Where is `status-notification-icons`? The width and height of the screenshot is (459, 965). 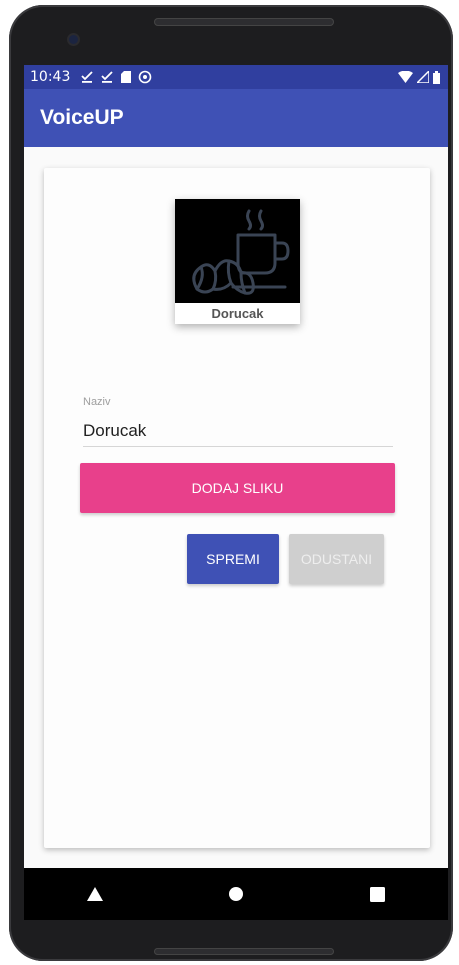 status-notification-icons is located at coordinates (116, 77).